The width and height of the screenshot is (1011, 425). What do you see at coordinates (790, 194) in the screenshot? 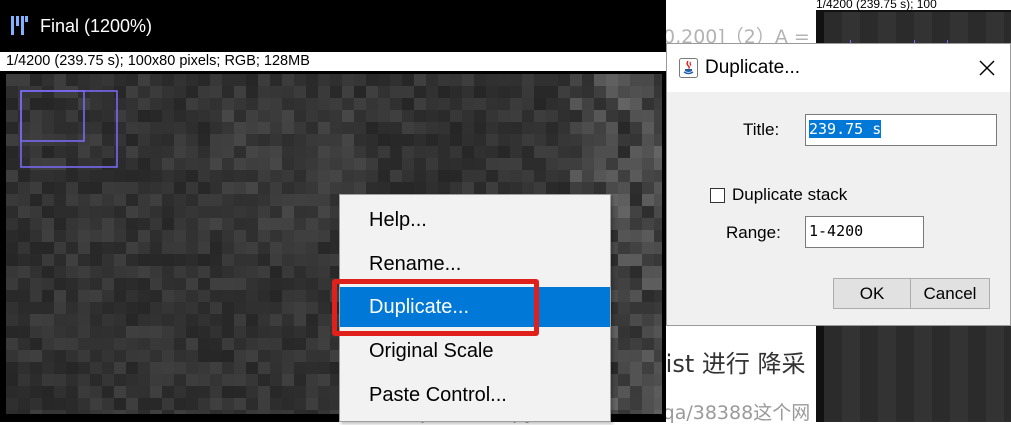
I see `duplicate-stack-label: Duplicate stack` at bounding box center [790, 194].